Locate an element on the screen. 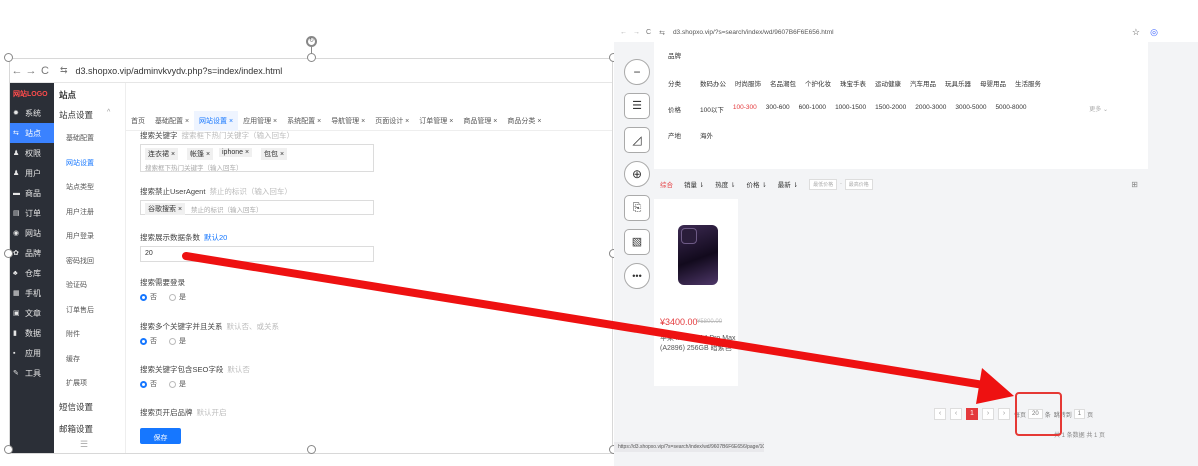 Image resolution: width=1198 pixels, height=466 pixels. min-price-input: 最低价格 is located at coordinates (823, 184).